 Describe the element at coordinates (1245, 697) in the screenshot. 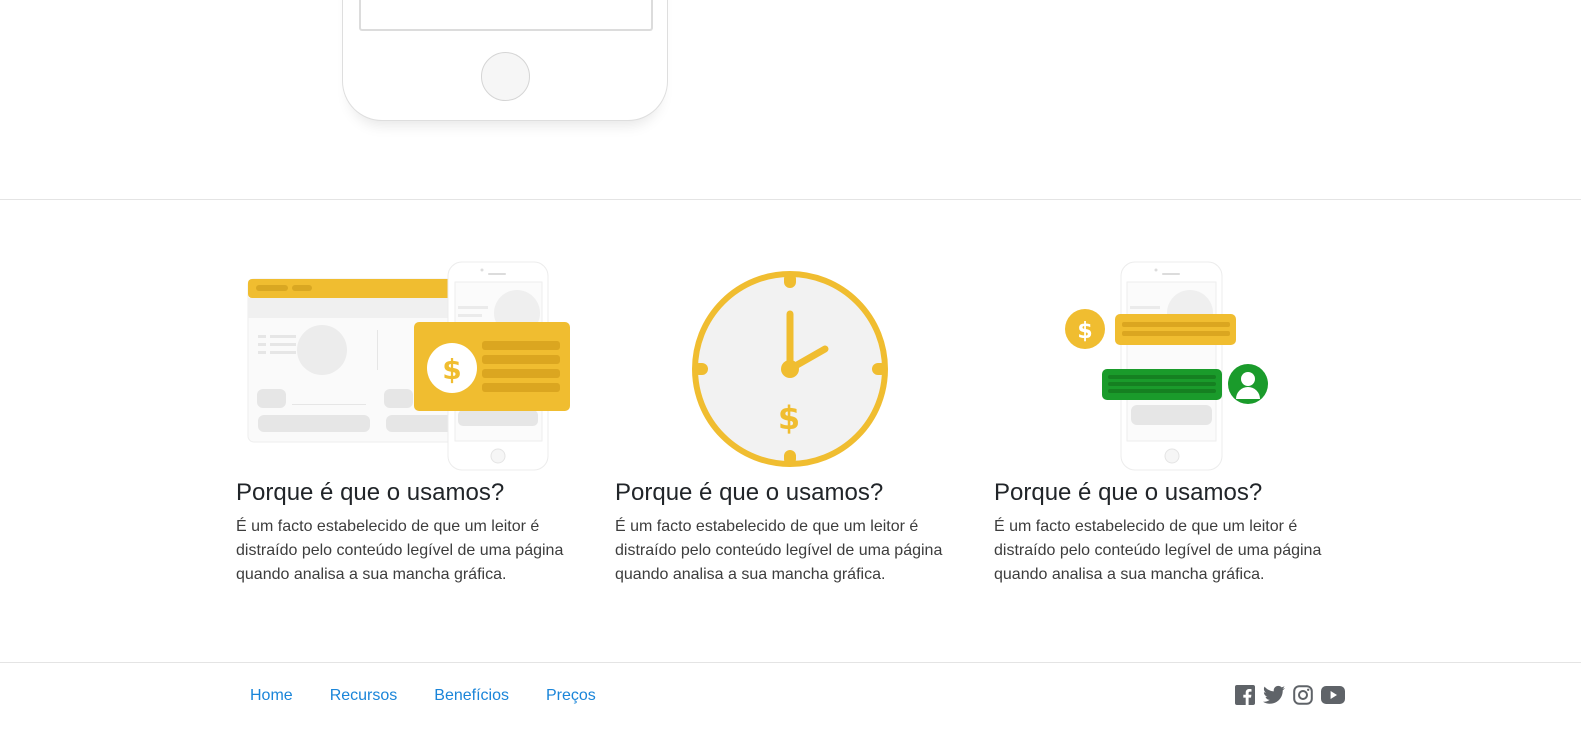

I see `facebook-icon` at that location.